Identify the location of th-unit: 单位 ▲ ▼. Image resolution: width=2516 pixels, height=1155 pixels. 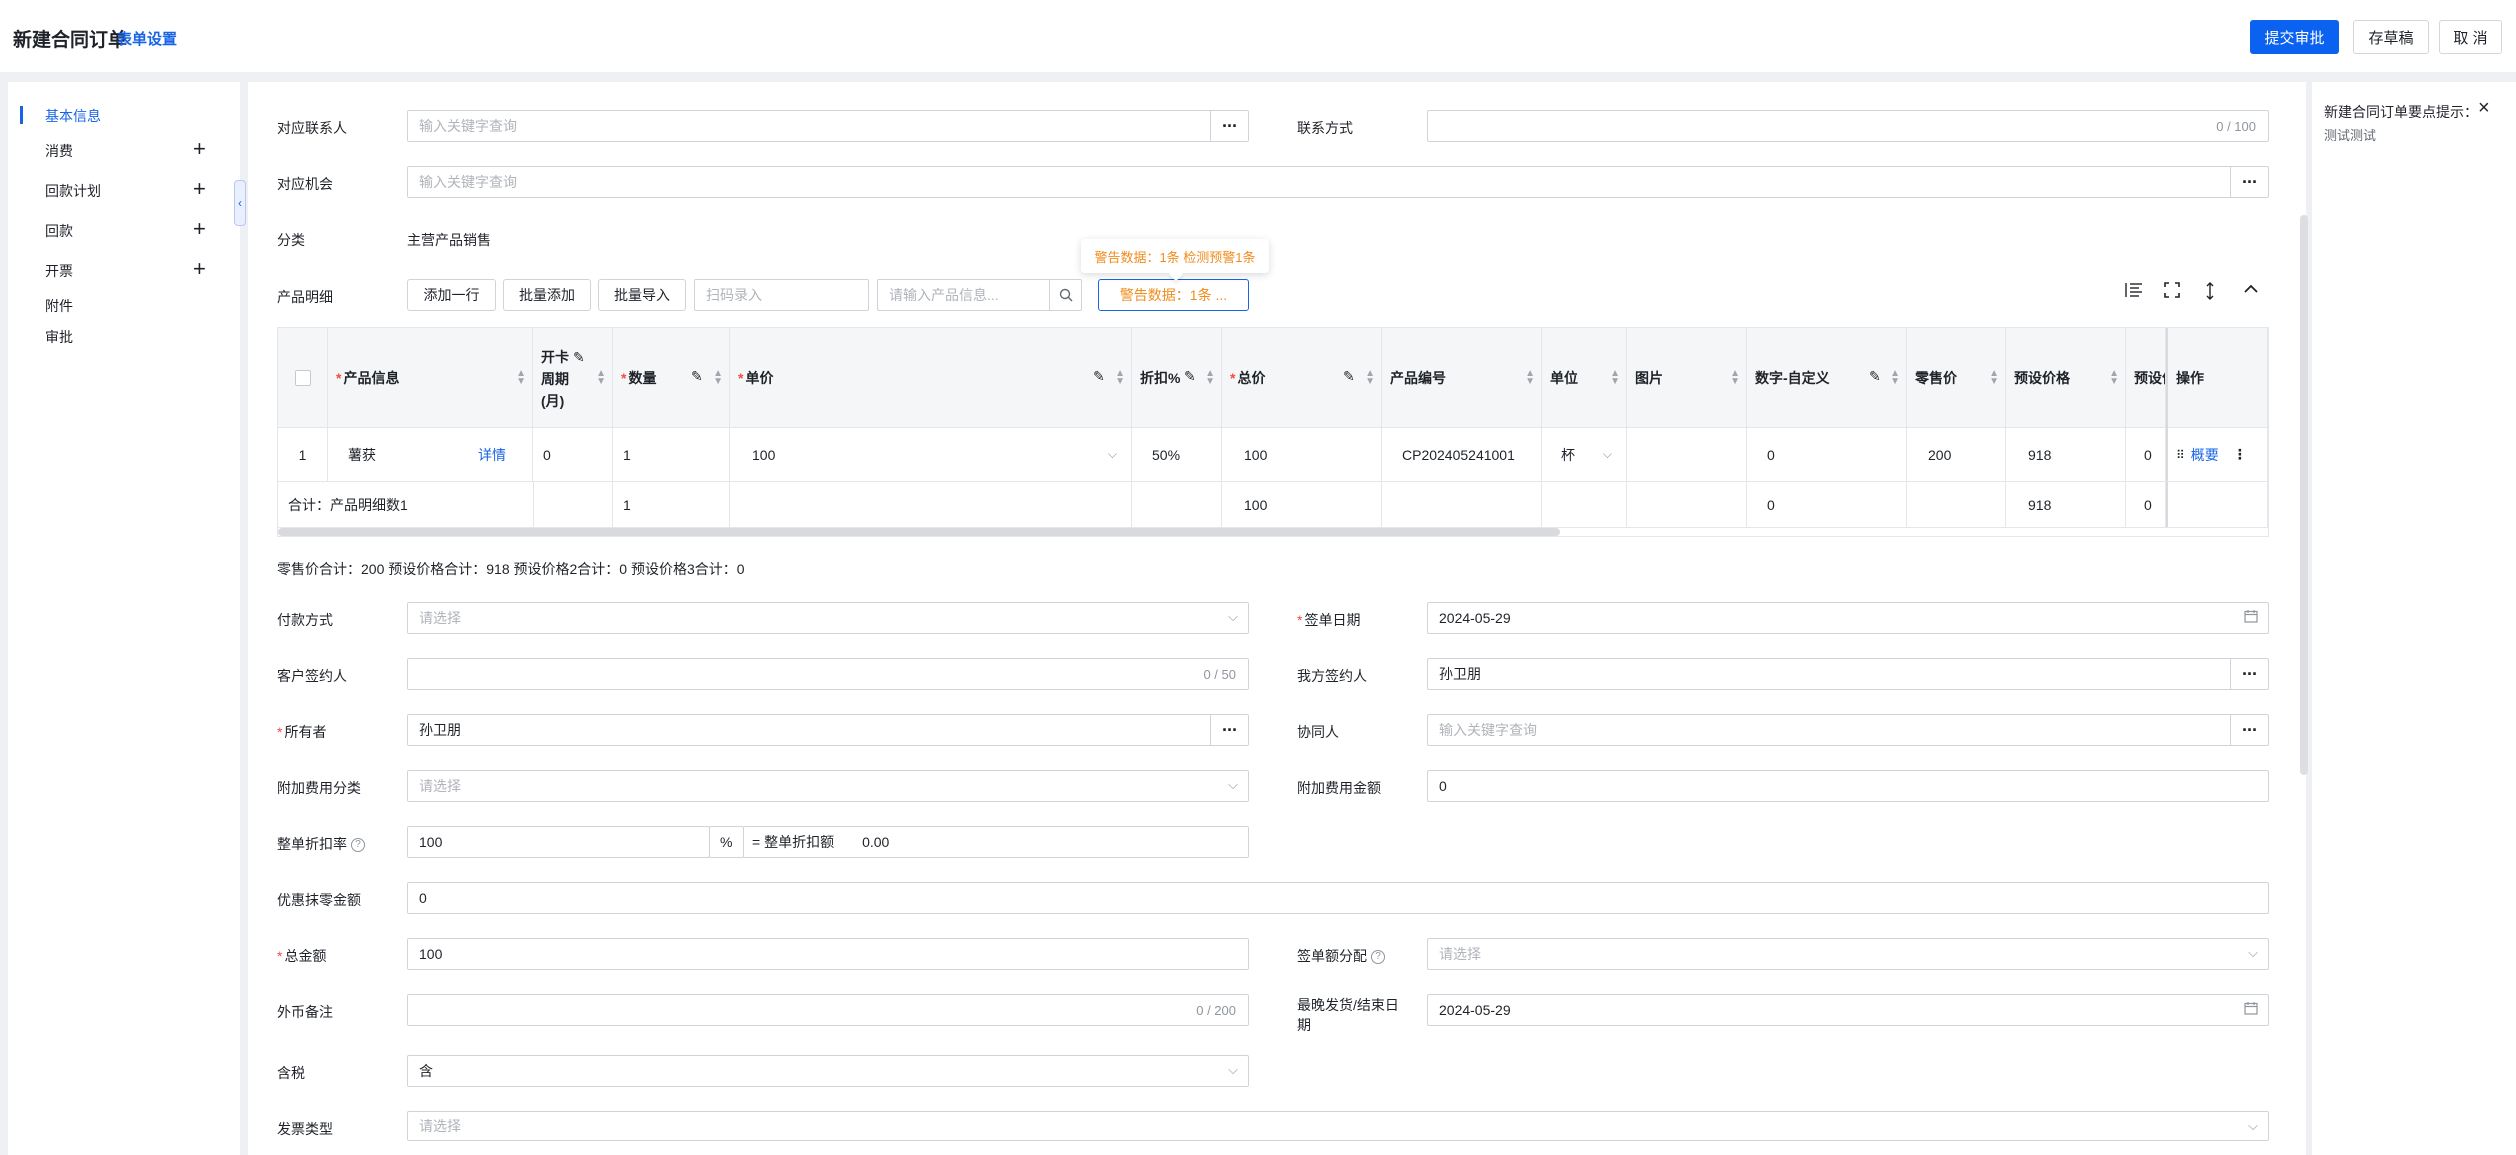
(1584, 378).